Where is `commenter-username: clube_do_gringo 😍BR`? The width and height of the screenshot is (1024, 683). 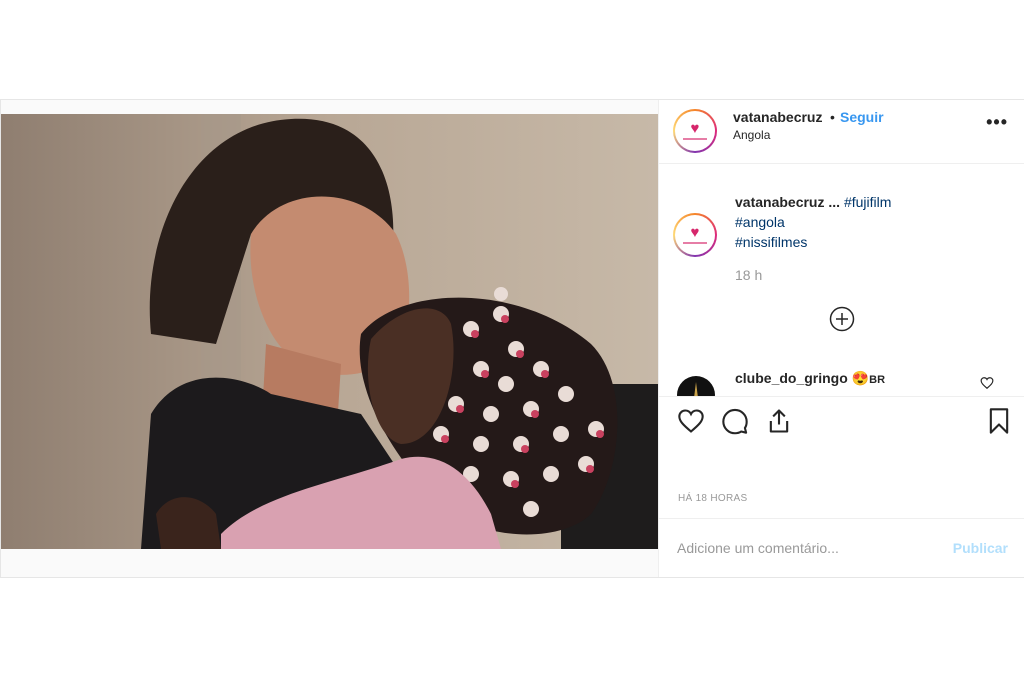
commenter-username: clube_do_gringo 😍BR is located at coordinates (810, 378).